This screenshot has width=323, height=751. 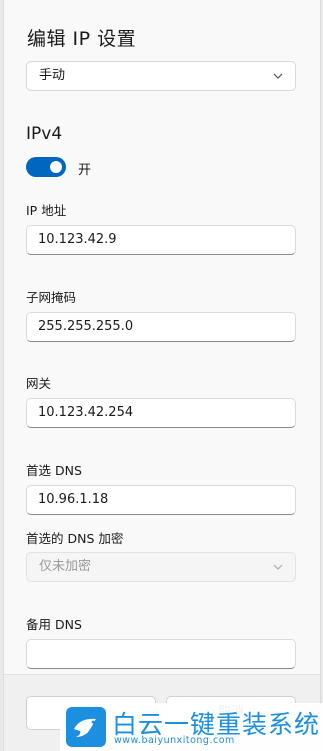 I want to click on ip-mode-value: 手动, so click(x=52, y=75).